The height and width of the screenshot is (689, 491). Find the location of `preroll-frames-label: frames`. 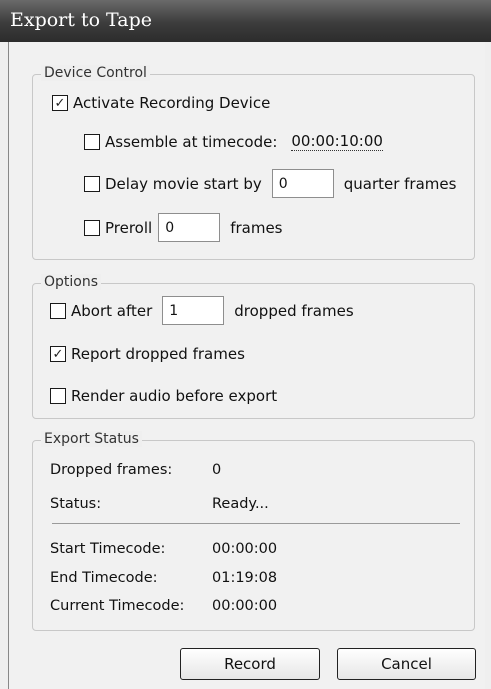

preroll-frames-label: frames is located at coordinates (256, 227).